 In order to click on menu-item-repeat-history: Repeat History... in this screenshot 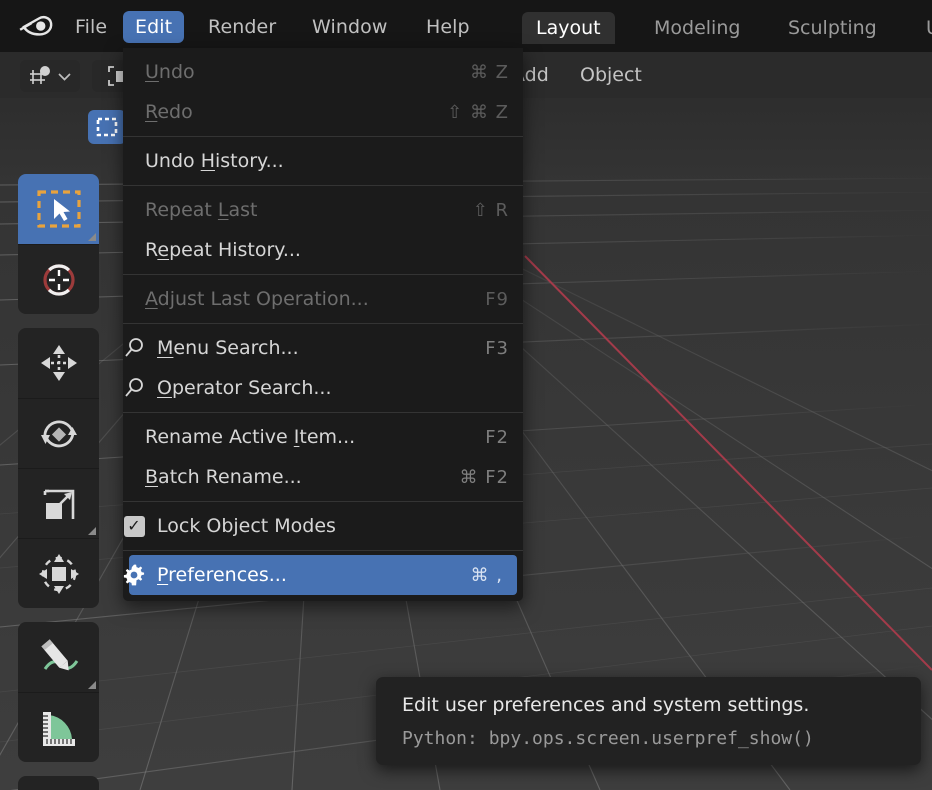, I will do `click(323, 250)`.